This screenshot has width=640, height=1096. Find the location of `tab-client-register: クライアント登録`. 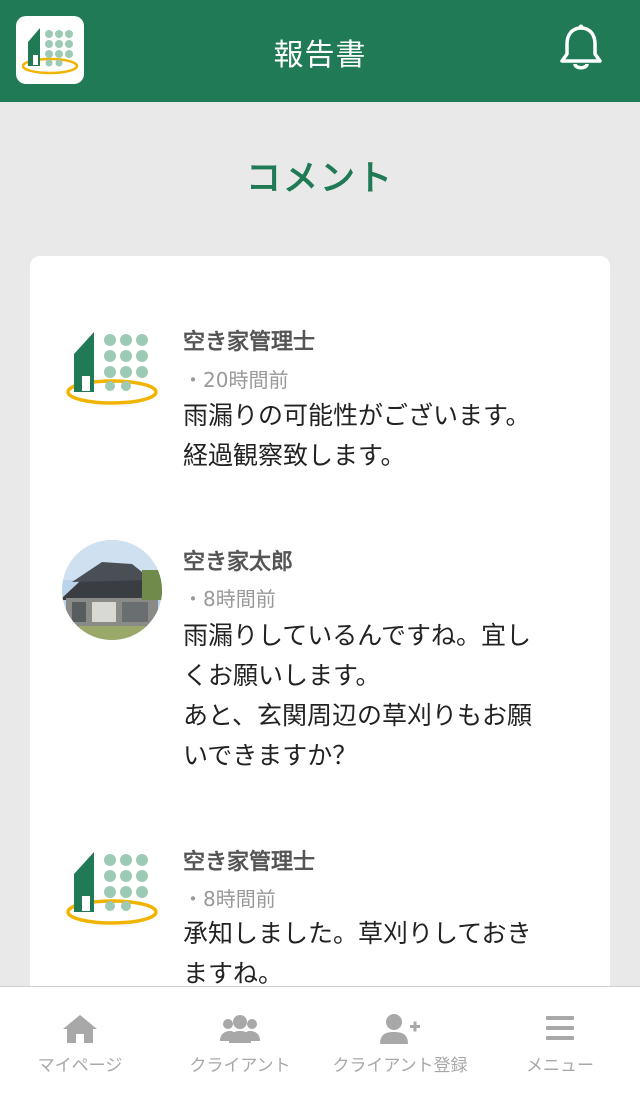

tab-client-register: クライアント登録 is located at coordinates (400, 1041).